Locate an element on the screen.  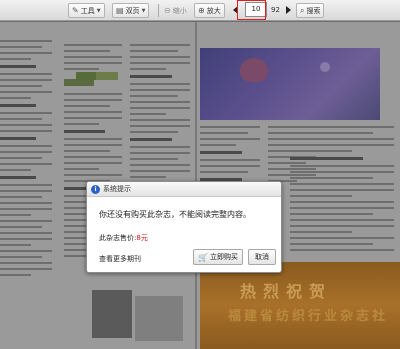
layout-label: 双页 is located at coordinates (132, 10).